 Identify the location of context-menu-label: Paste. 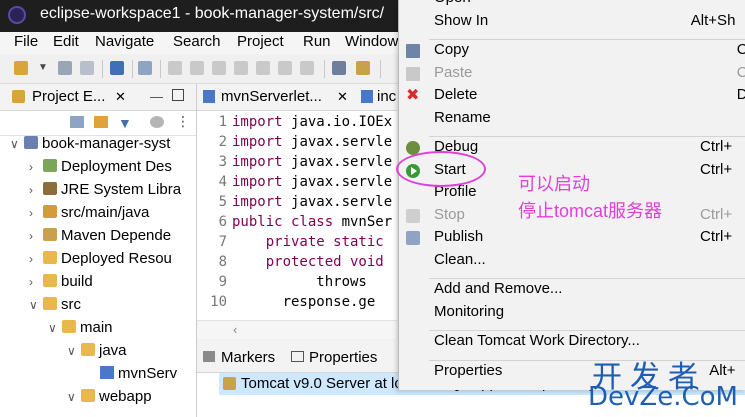
(453, 72).